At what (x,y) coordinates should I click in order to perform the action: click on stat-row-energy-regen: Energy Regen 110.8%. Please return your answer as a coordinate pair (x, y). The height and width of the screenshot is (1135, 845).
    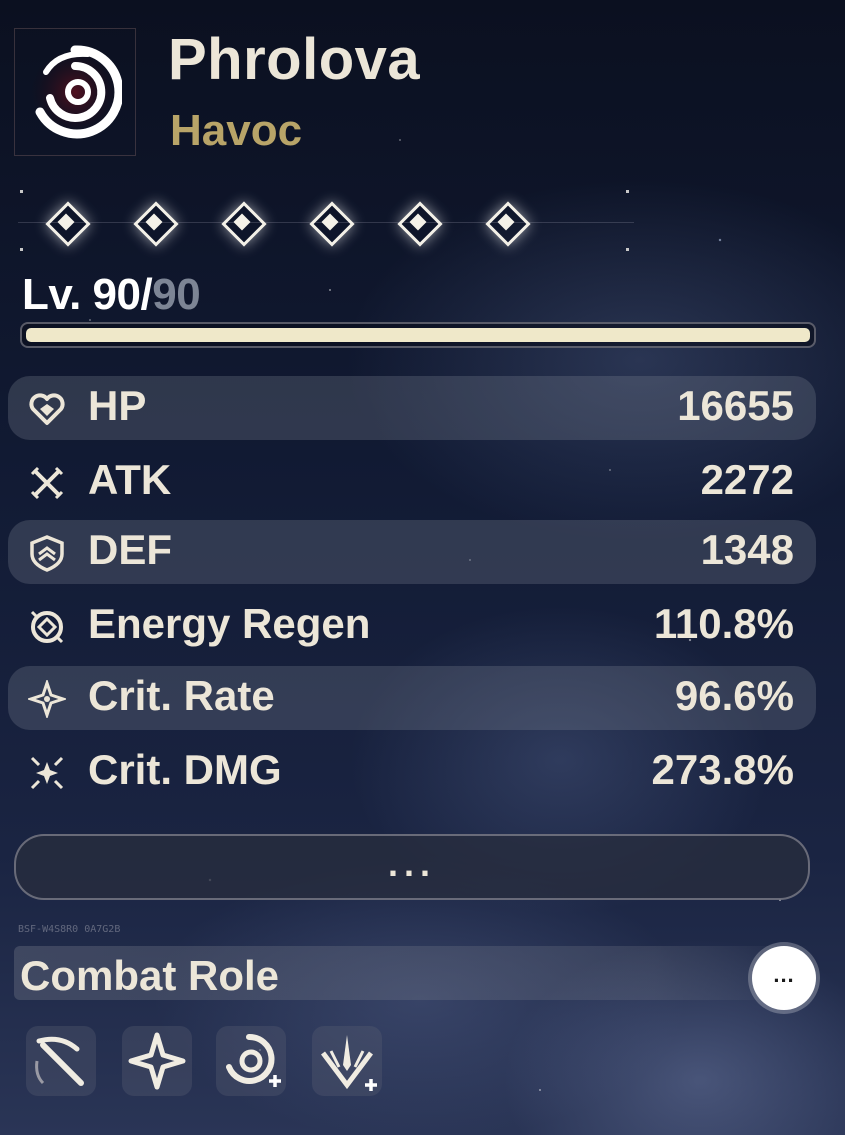
    Looking at the image, I should click on (412, 626).